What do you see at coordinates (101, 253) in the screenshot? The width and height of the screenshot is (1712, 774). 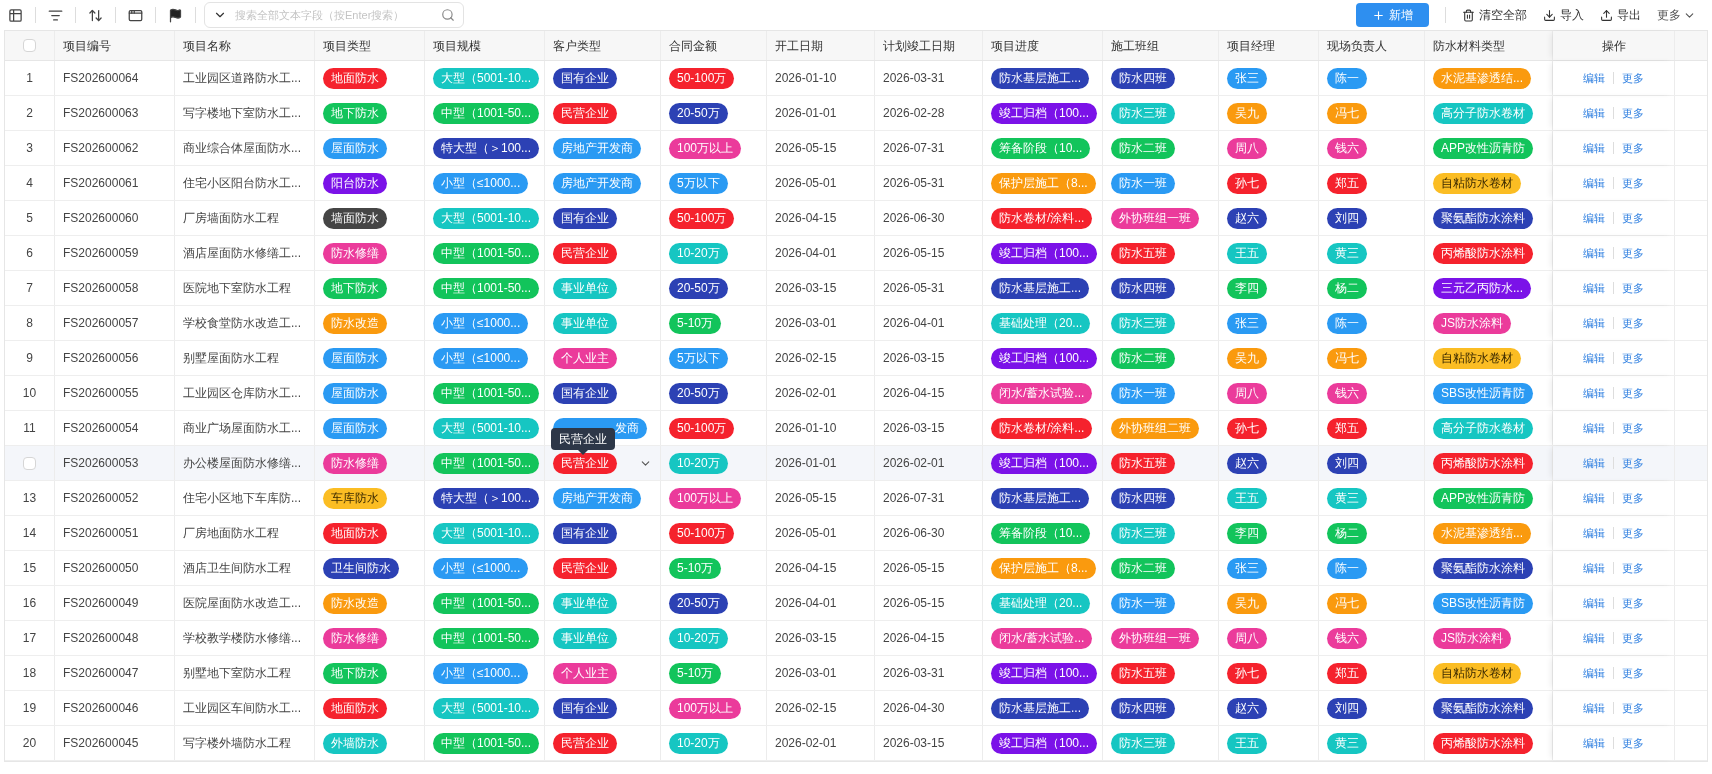 I see `table-cell-text: FS202600059` at bounding box center [101, 253].